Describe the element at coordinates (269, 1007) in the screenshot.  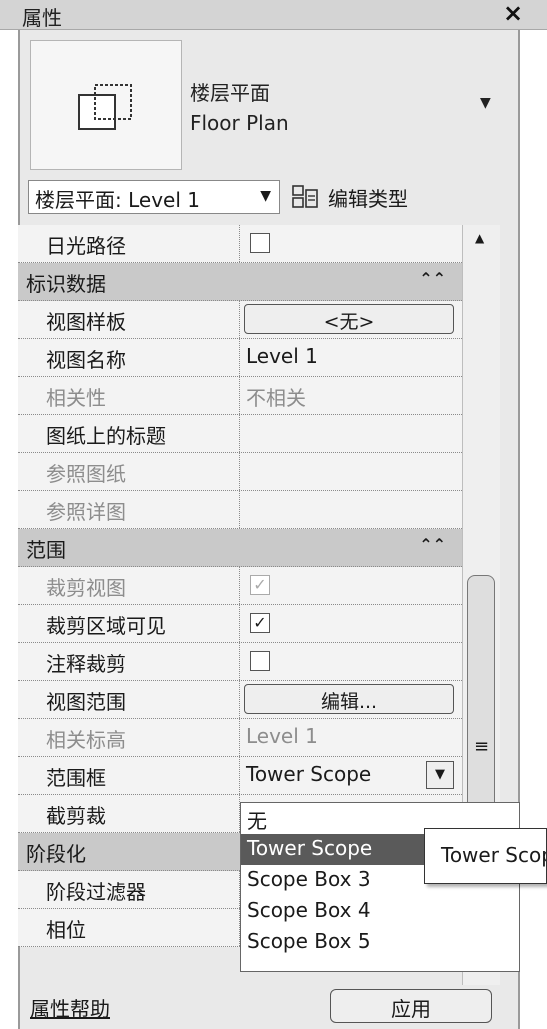
I see `footer: 属性帮助 应用` at that location.